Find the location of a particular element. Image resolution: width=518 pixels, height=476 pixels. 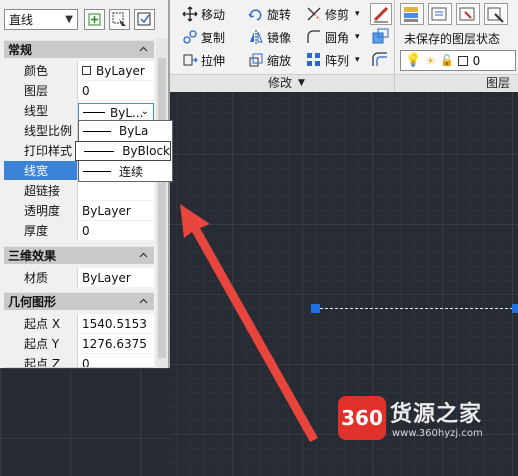

object-type-select: 直线 ▼ is located at coordinates (41, 19).